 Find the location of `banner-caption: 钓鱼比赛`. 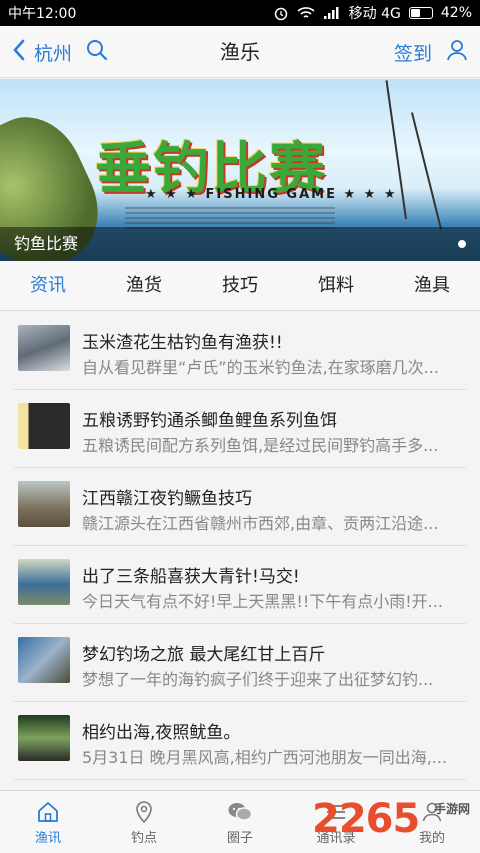

banner-caption: 钓鱼比赛 is located at coordinates (240, 244).